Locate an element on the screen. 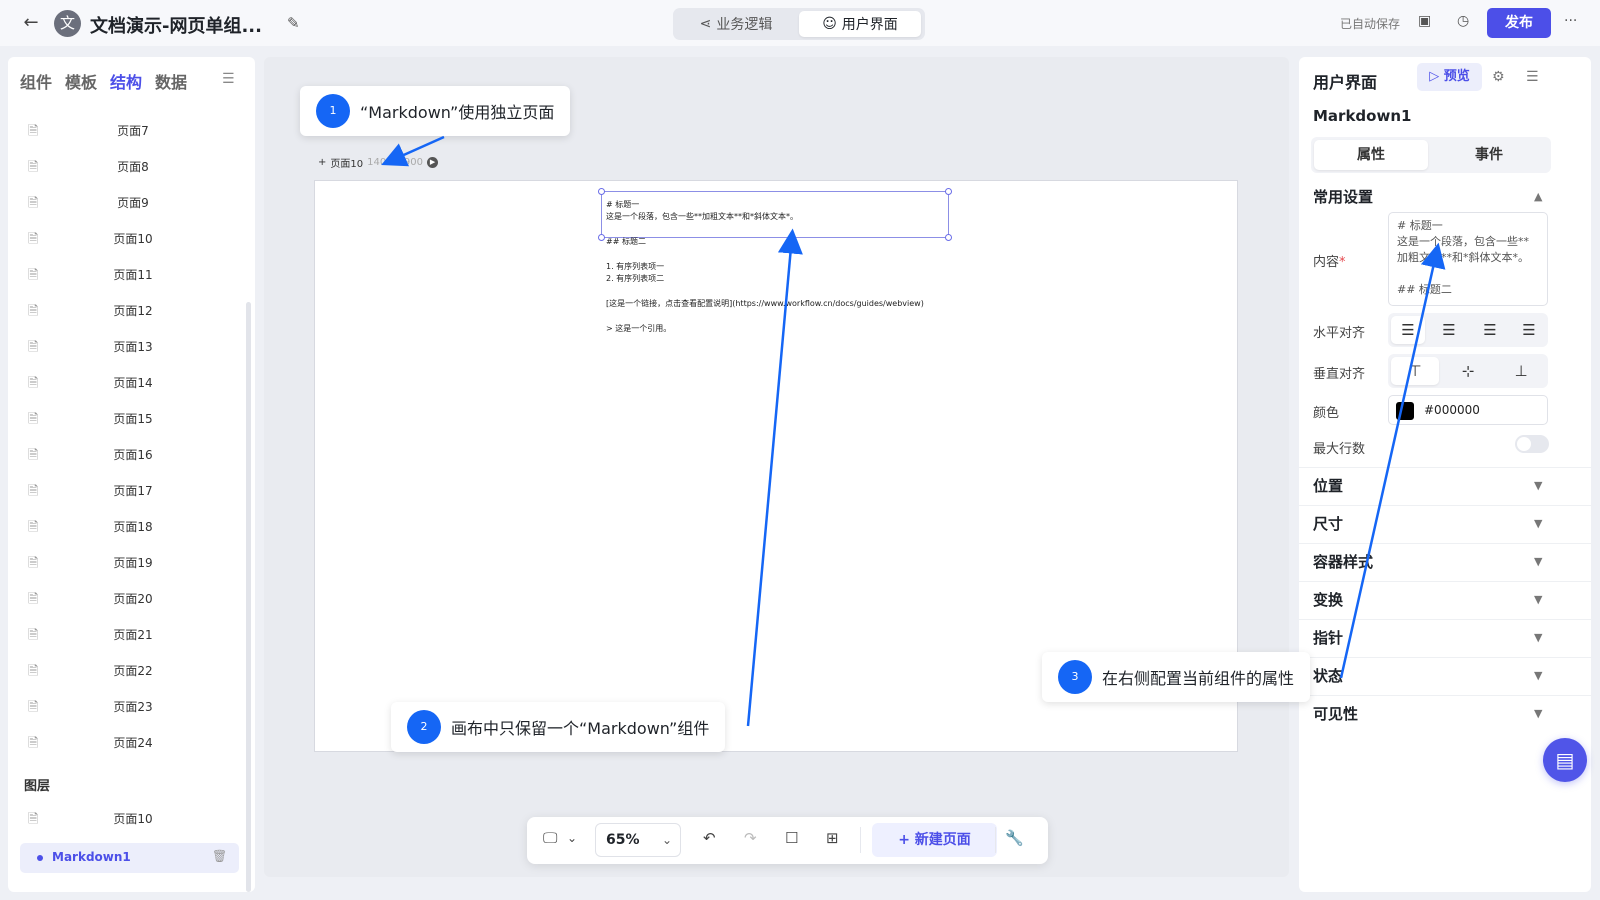  page-list-item: 🗎 页面18 is located at coordinates (125, 526).